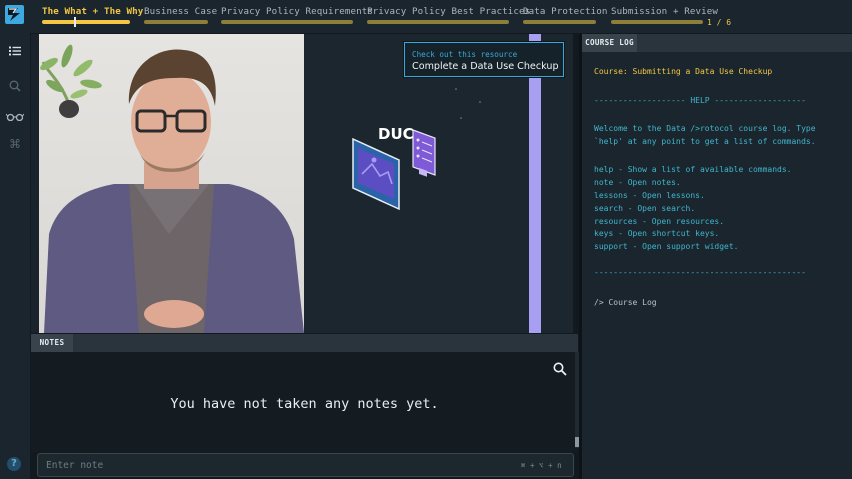 The image size is (852, 479). I want to click on lesson-progress-count: 1 / 6, so click(719, 22).